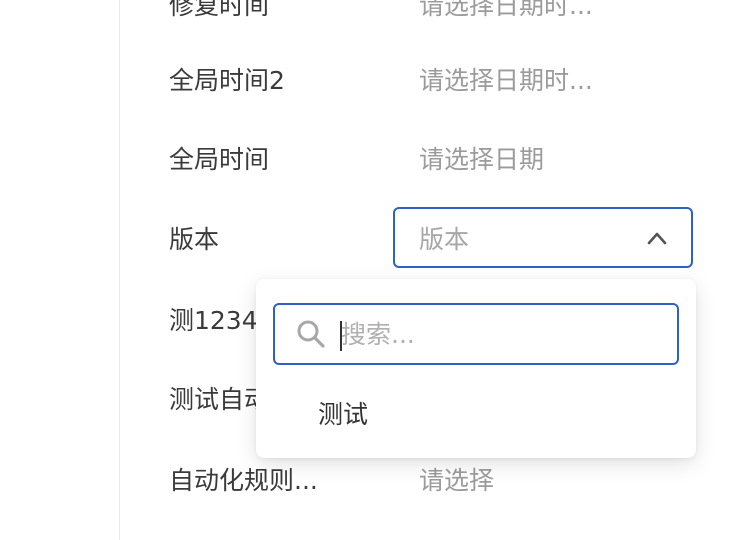  Describe the element at coordinates (213, 320) in the screenshot. I see `field-label: 测1234` at that location.